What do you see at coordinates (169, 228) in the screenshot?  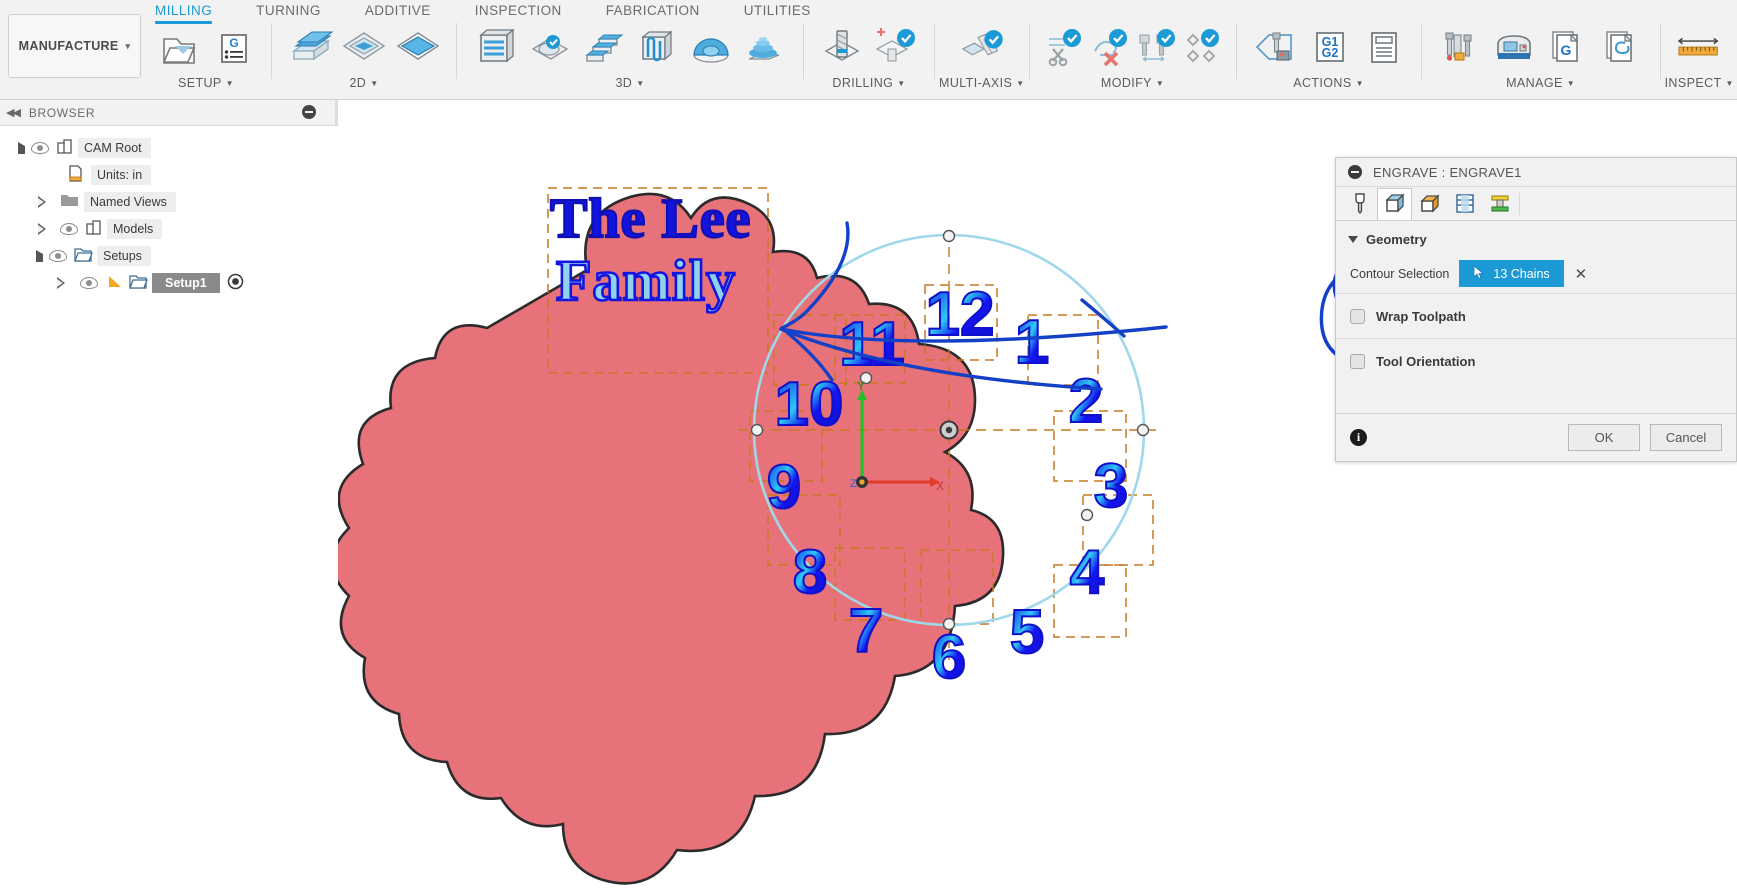 I see `tree-item-models: Models` at bounding box center [169, 228].